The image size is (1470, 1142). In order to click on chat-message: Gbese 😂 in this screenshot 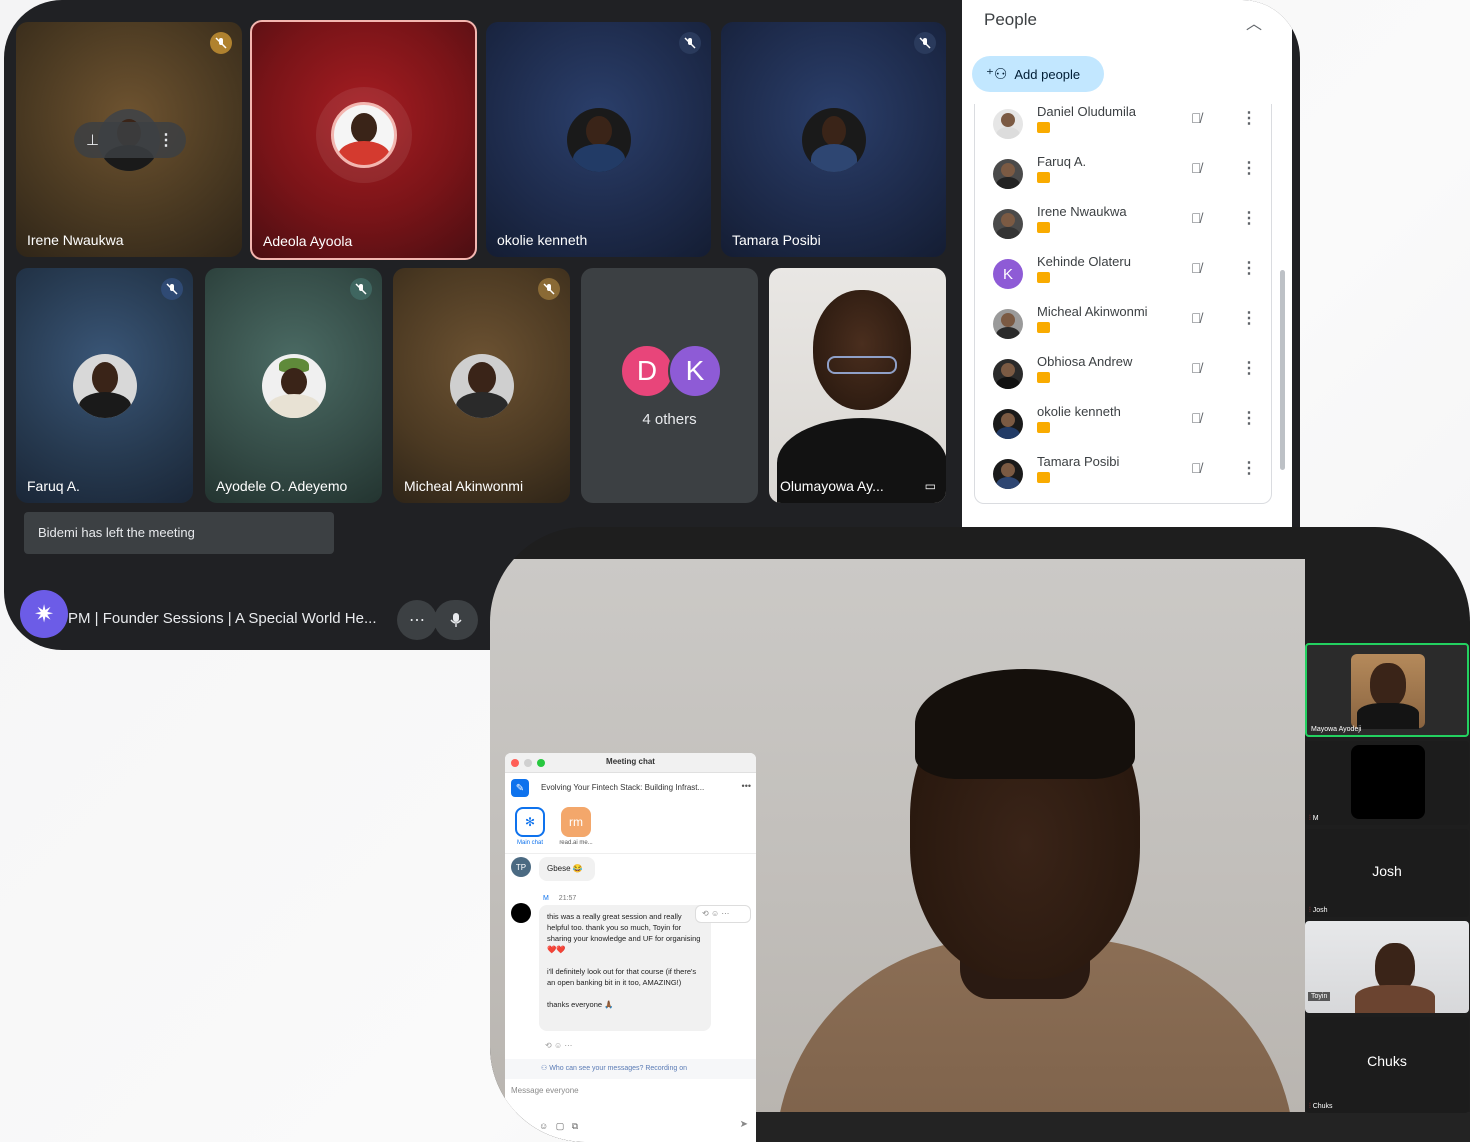, I will do `click(567, 869)`.